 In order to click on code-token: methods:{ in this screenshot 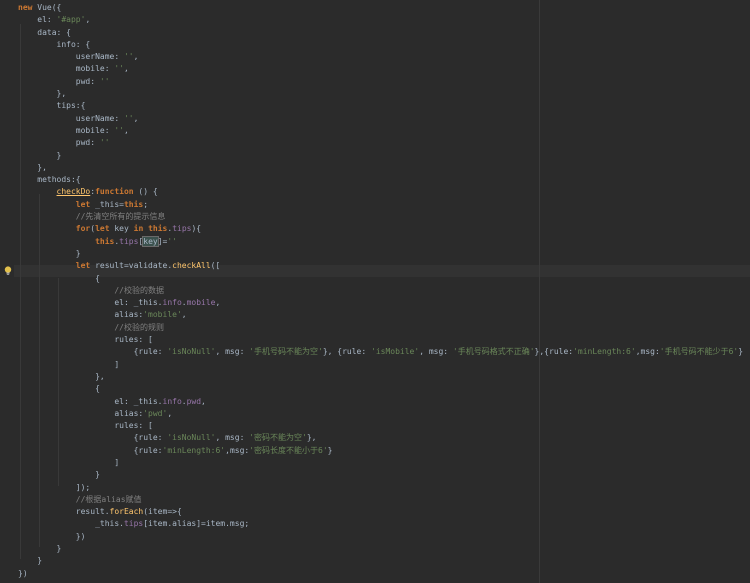, I will do `click(49, 180)`.